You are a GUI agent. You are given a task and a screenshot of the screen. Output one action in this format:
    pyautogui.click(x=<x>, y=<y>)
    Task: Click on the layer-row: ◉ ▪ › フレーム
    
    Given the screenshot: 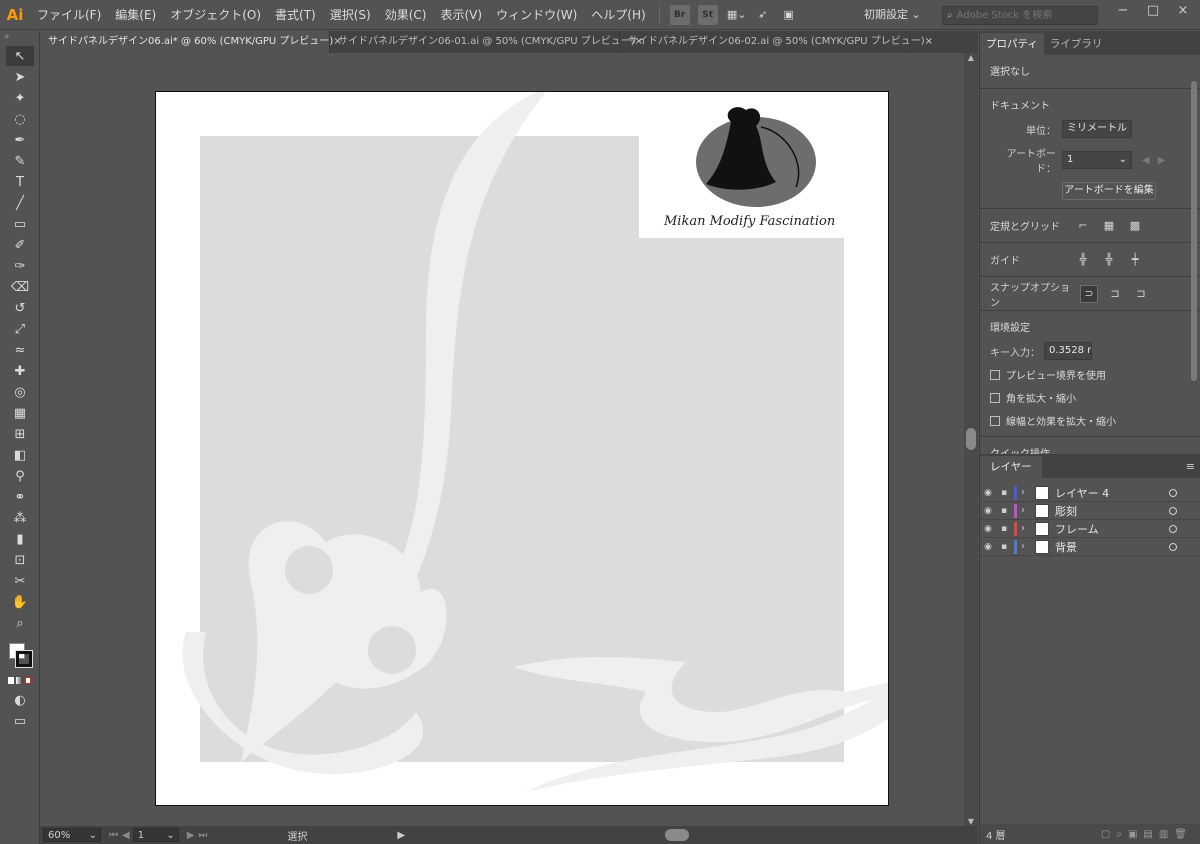 What is the action you would take?
    pyautogui.click(x=1090, y=529)
    